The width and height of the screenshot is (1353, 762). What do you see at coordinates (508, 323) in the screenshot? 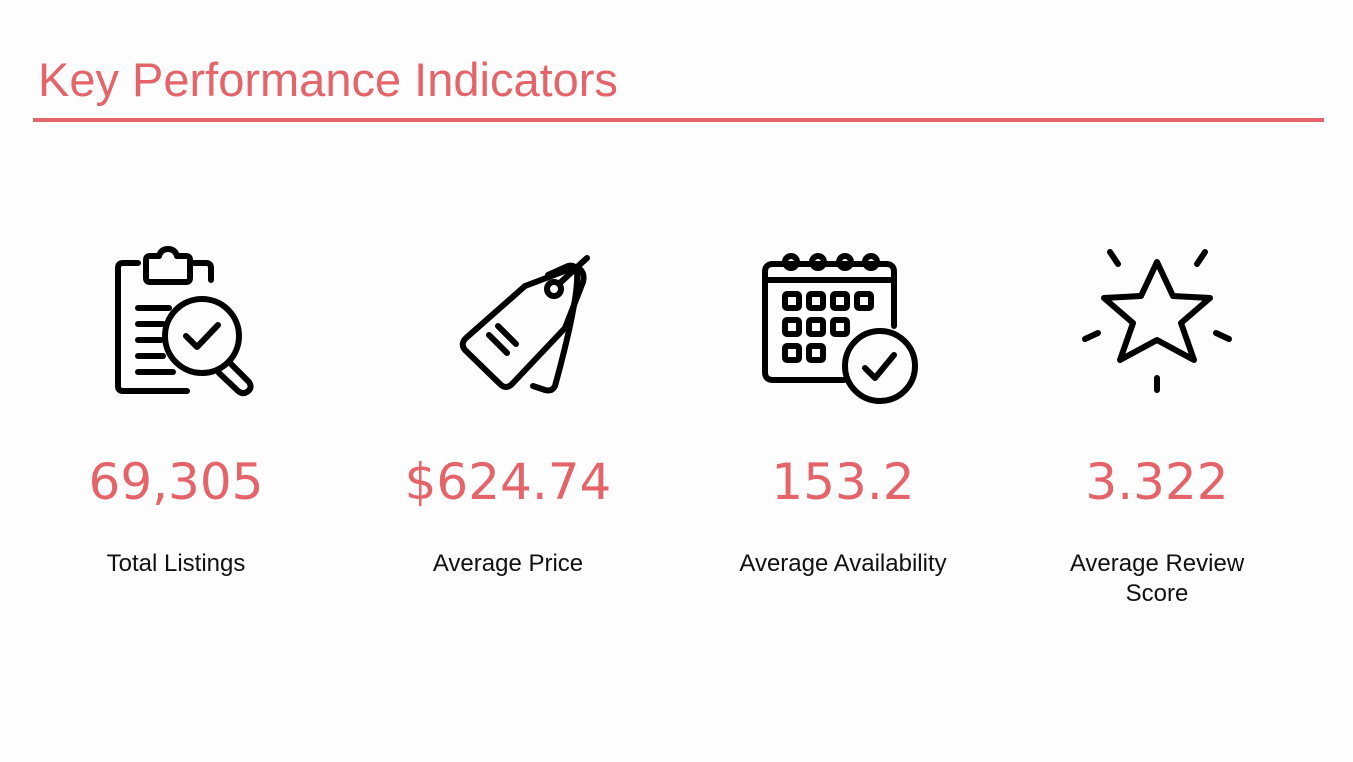
I see `price-tag-icon` at bounding box center [508, 323].